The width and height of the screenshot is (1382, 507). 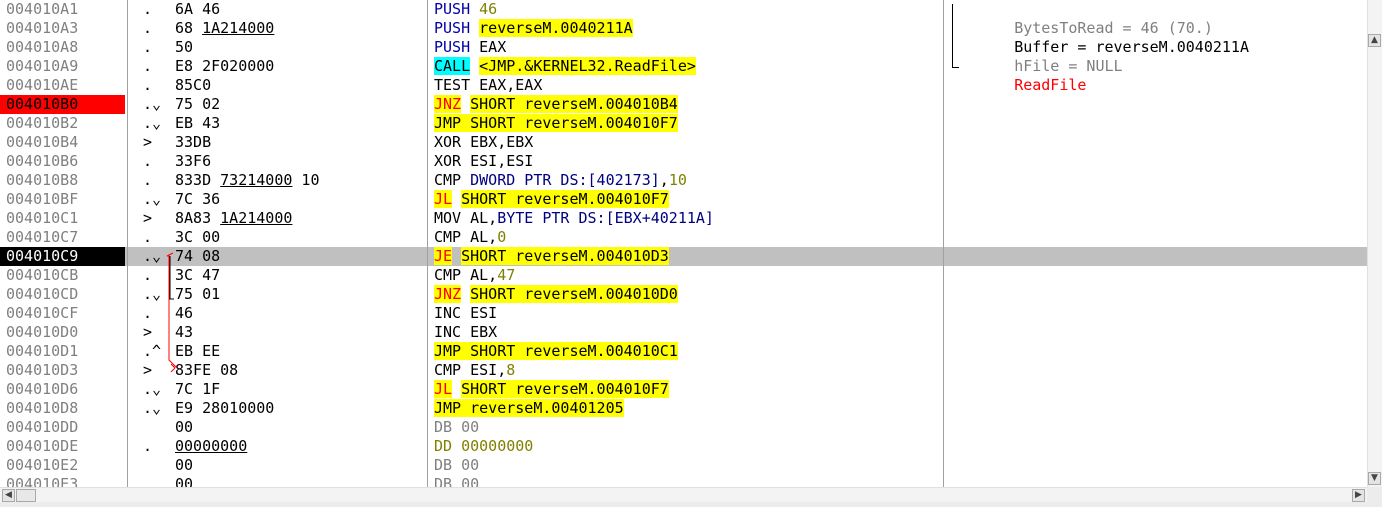 What do you see at coordinates (300, 332) in the screenshot?
I see `hex-dump-cell: 43` at bounding box center [300, 332].